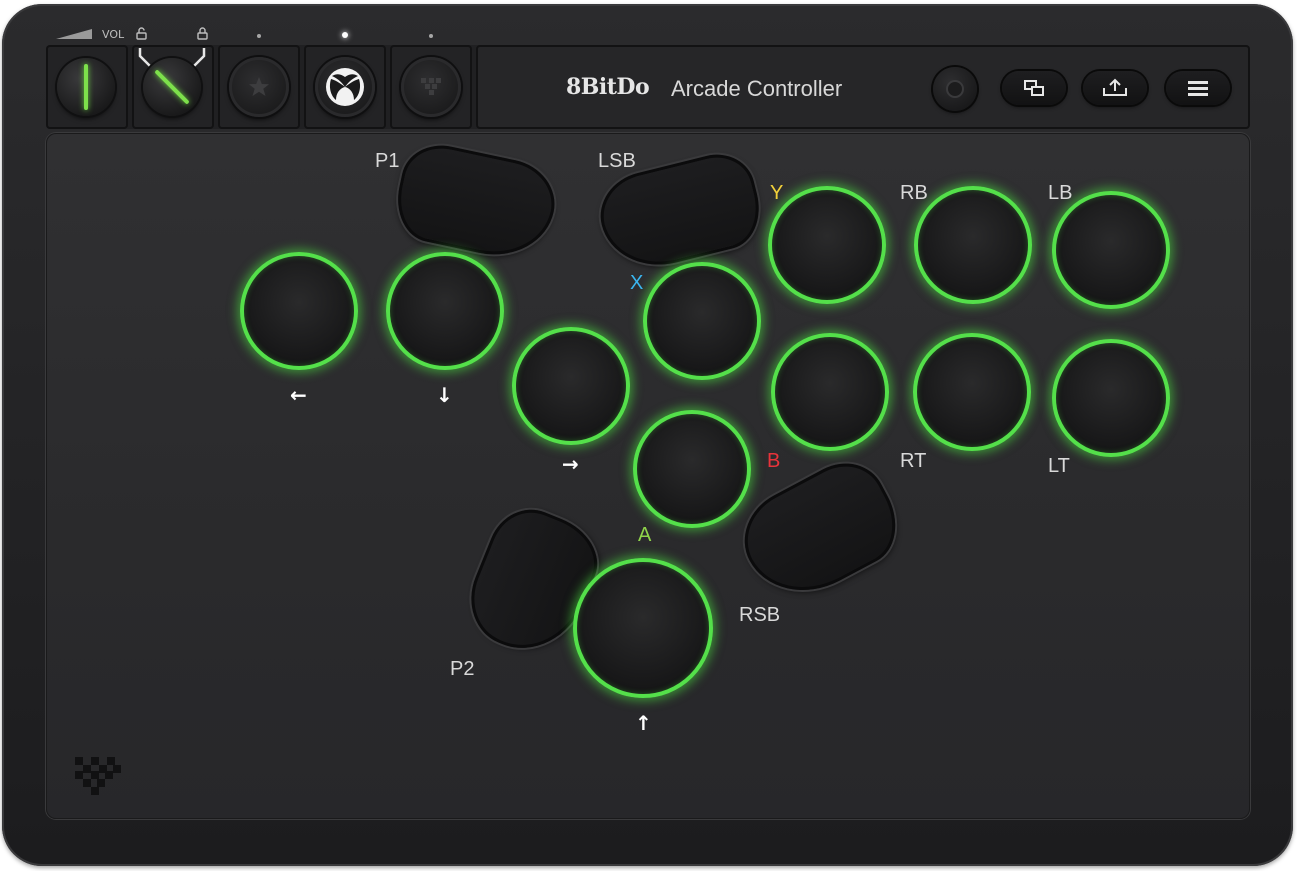 This screenshot has width=1297, height=871. What do you see at coordinates (913, 461) in the screenshot?
I see `rt-label: RT` at bounding box center [913, 461].